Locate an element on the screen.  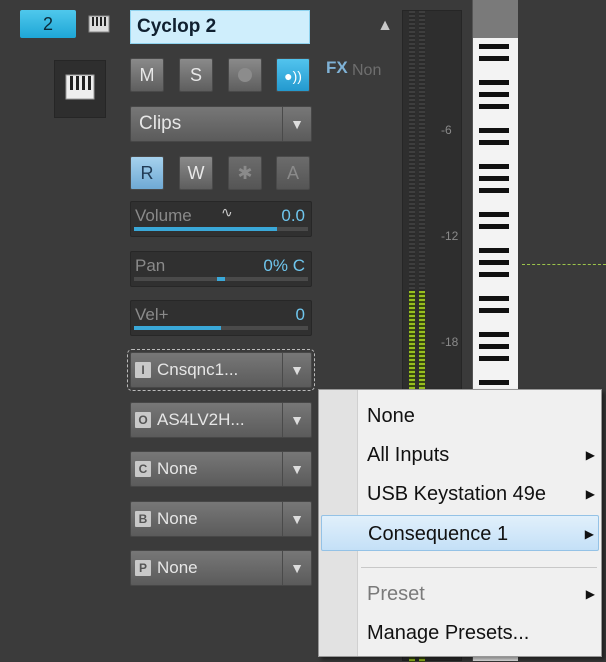
menu-item-all-inputs: All Inputs ▶ is located at coordinates (460, 455).